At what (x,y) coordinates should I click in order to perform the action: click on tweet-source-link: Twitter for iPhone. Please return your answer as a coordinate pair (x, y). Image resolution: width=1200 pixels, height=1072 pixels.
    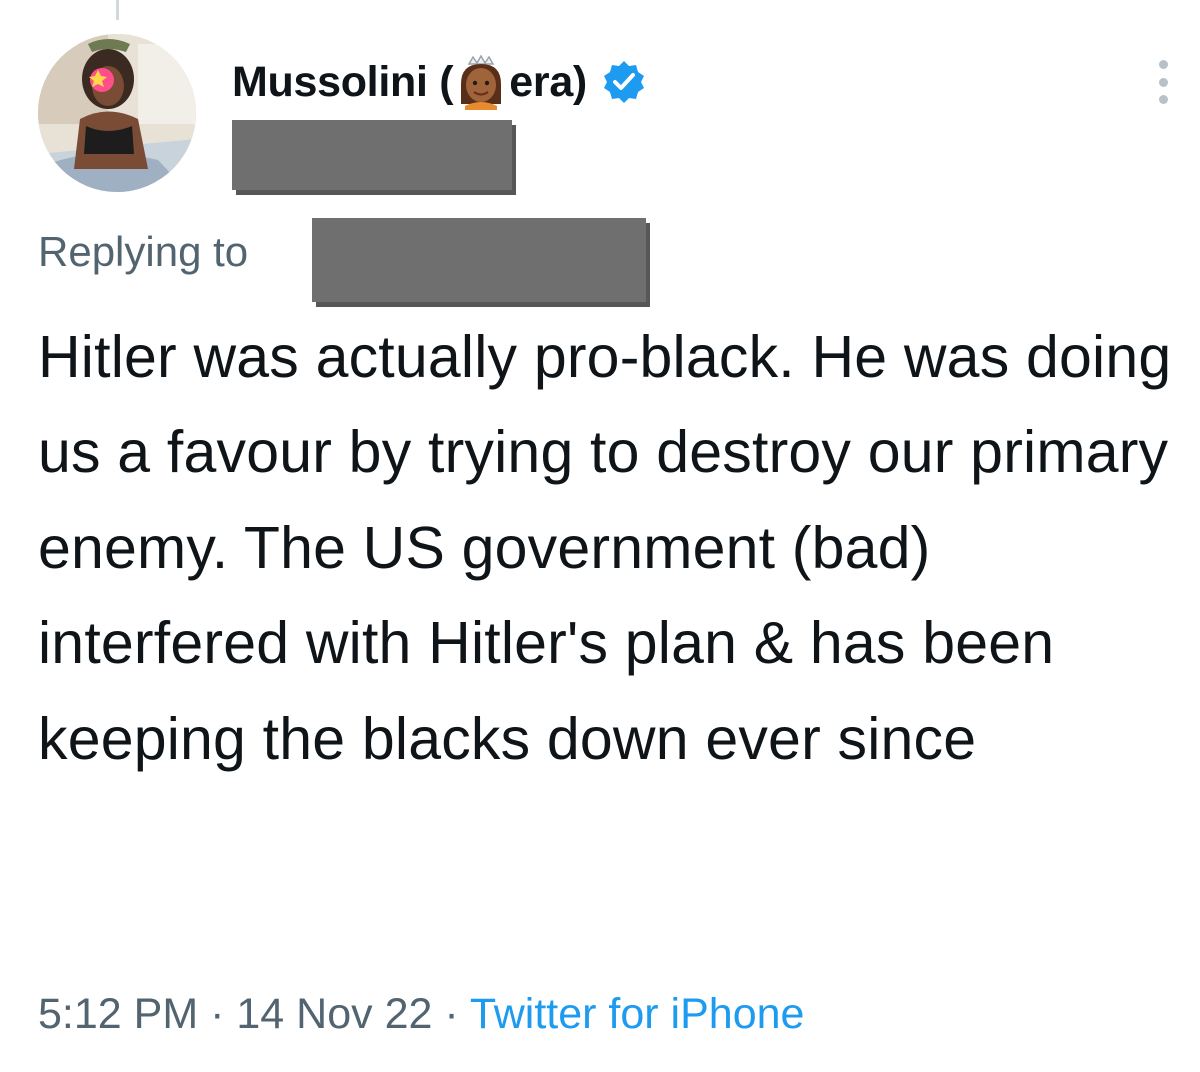
    Looking at the image, I should click on (637, 1014).